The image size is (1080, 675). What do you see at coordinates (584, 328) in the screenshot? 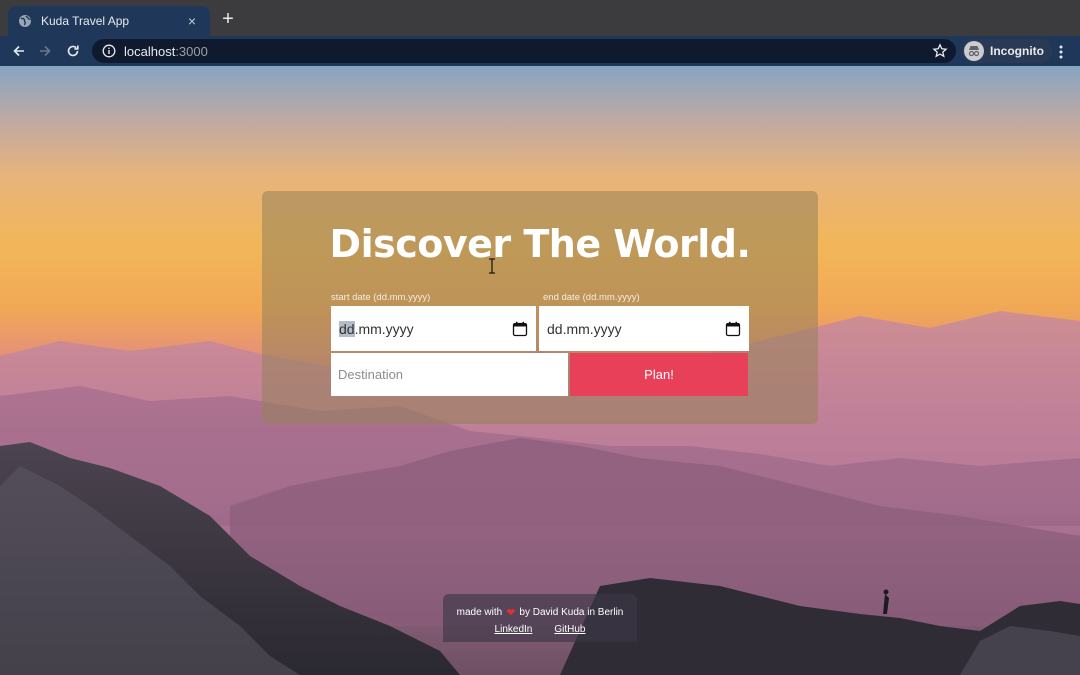
I see `end-date-value: dd.mm.yyyy` at bounding box center [584, 328].